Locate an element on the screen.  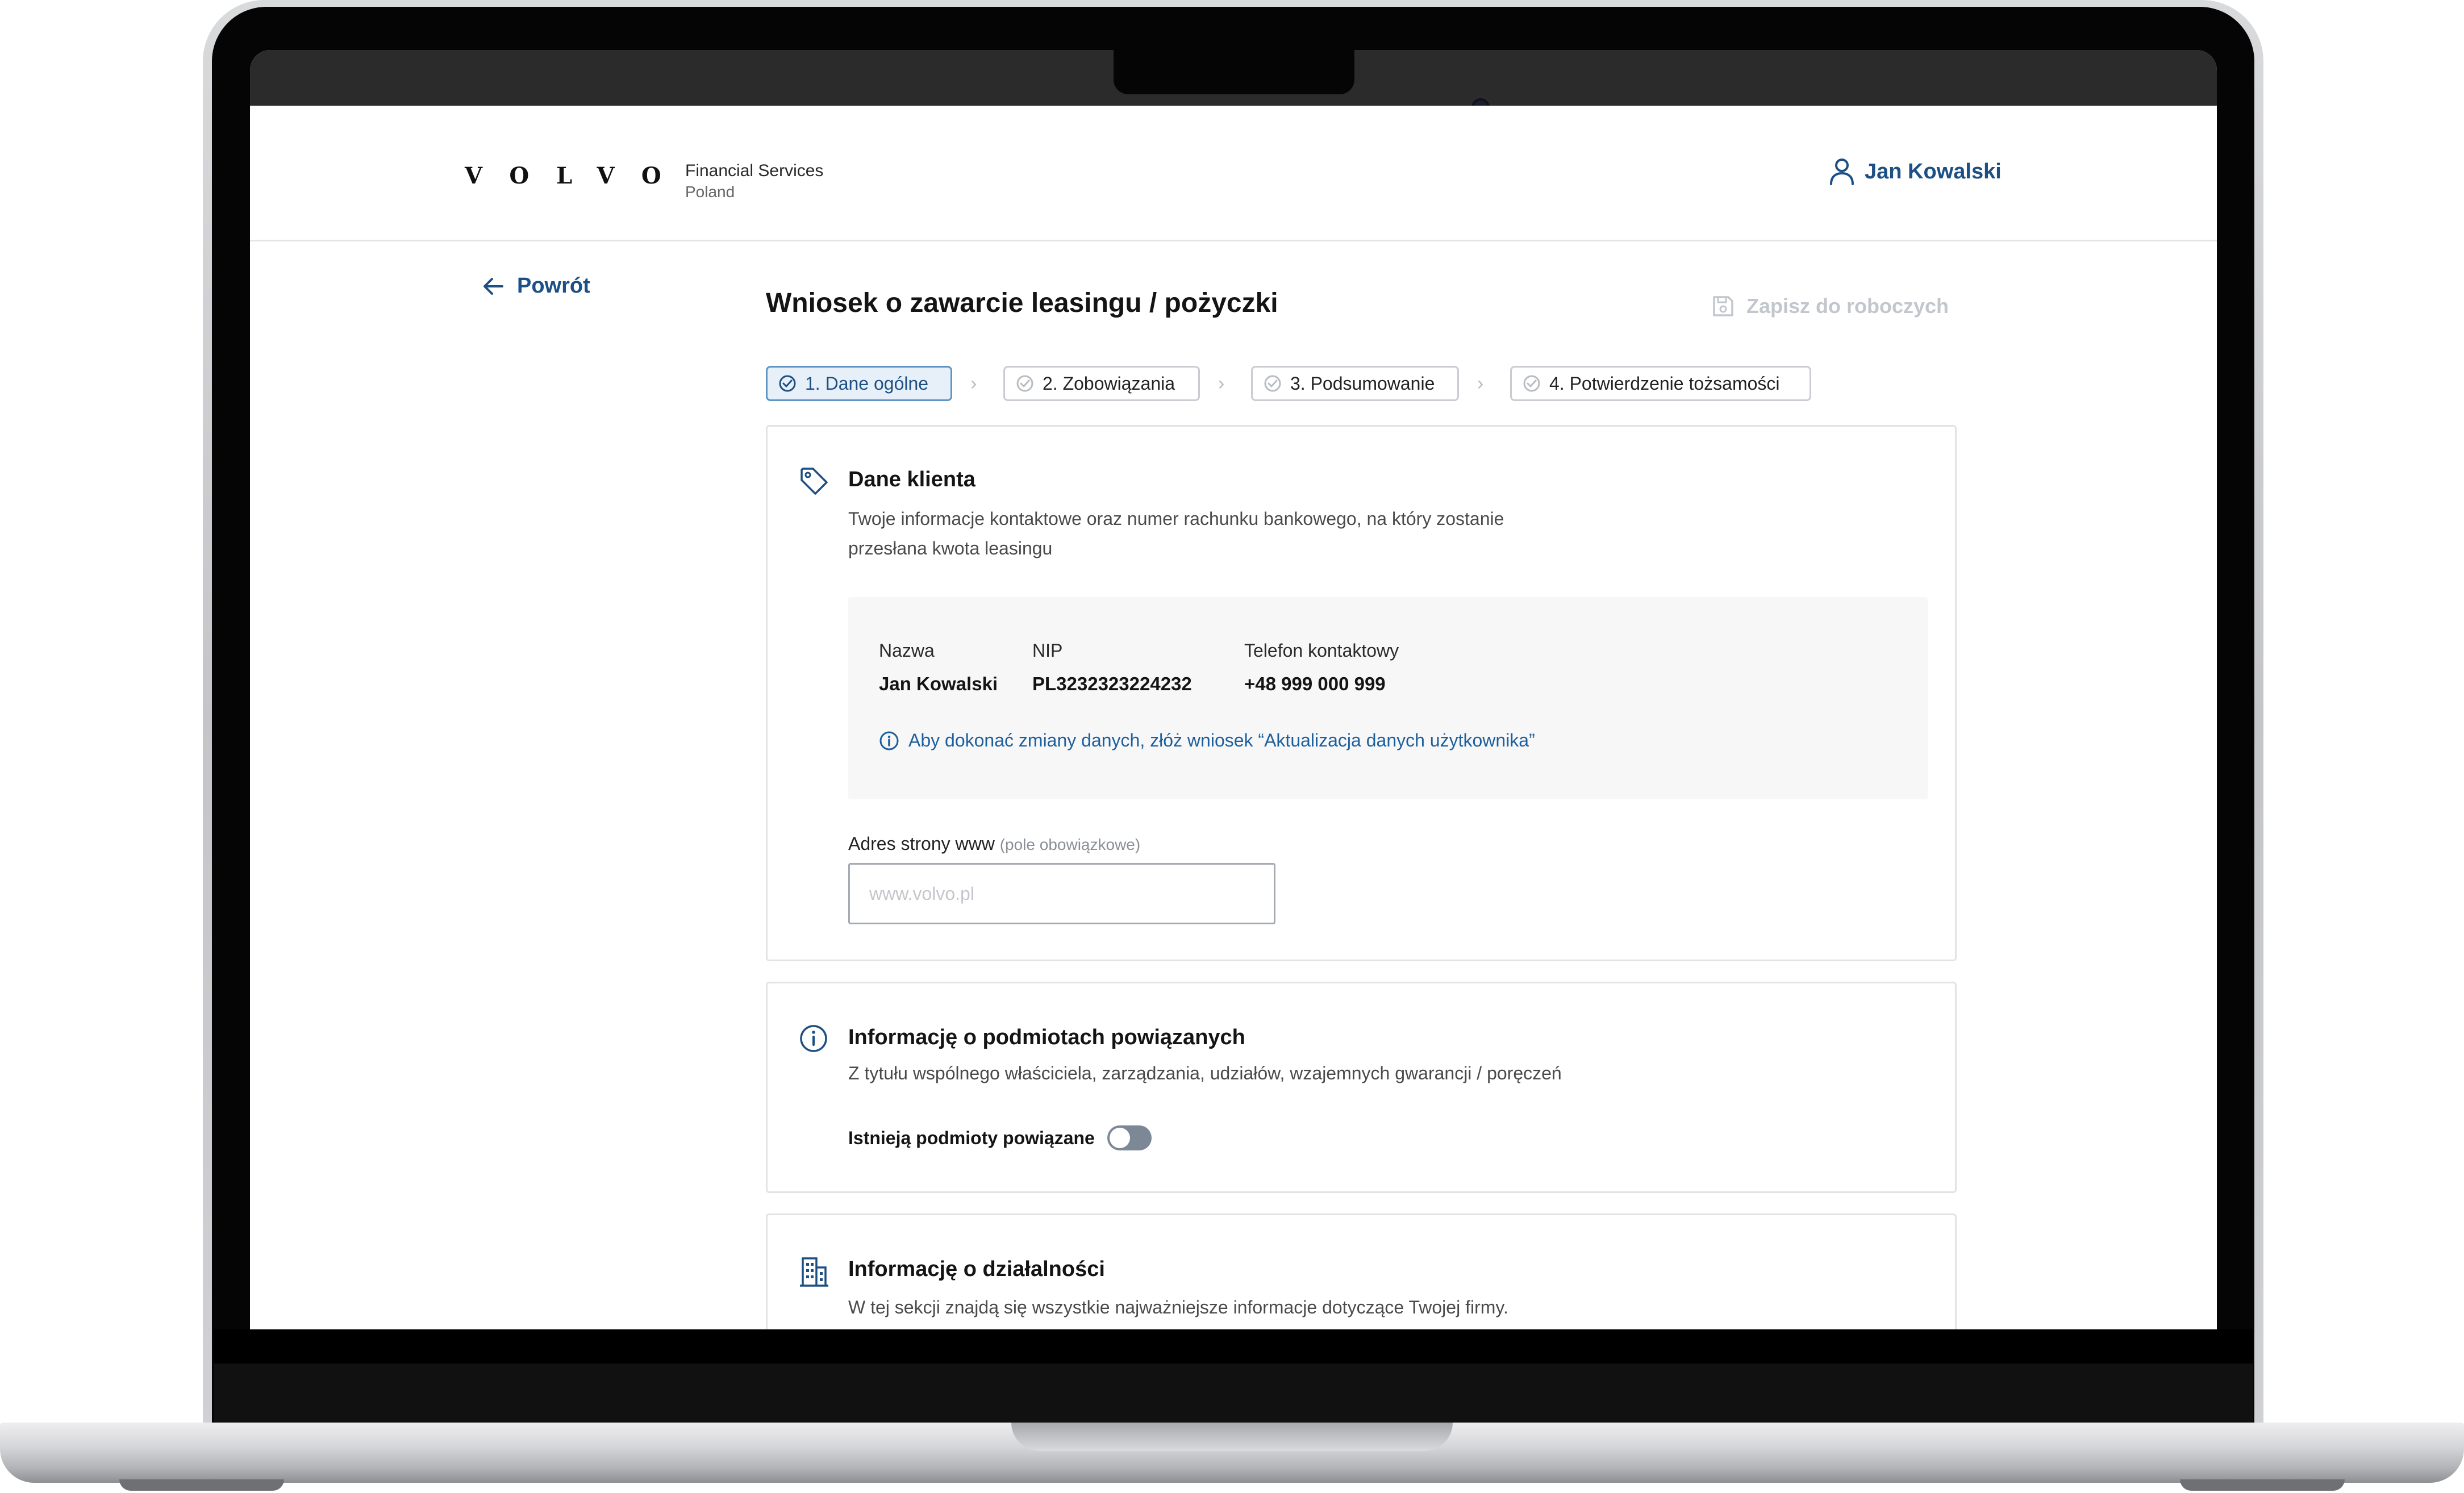
nip-value: PL3232323224232 is located at coordinates (1112, 684).